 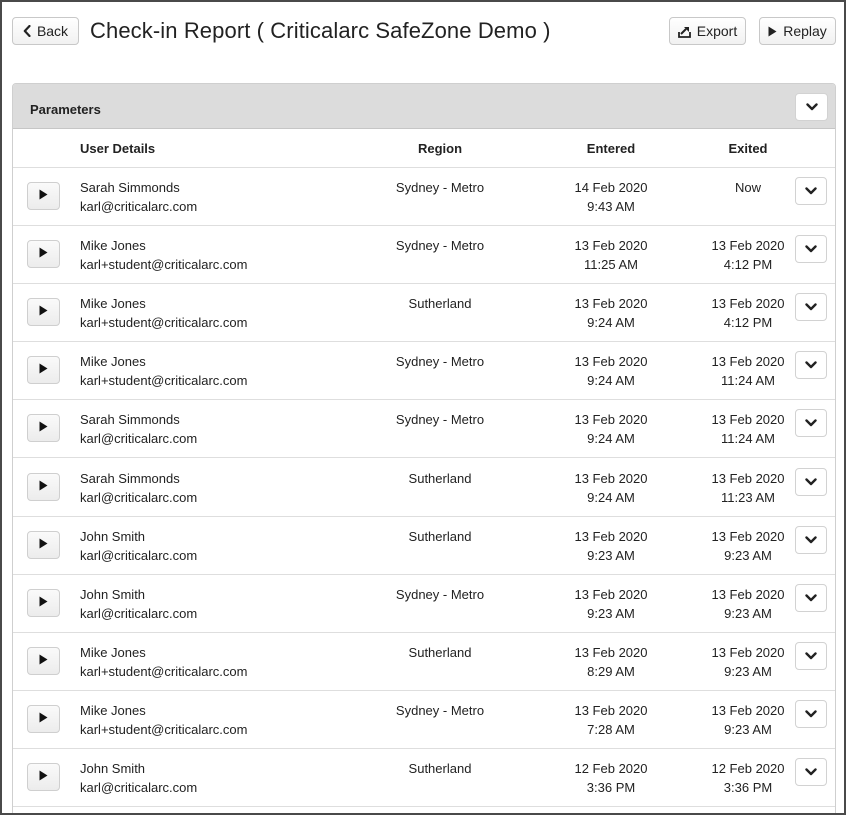 I want to click on parameters-header: Parameters, so click(x=424, y=106).